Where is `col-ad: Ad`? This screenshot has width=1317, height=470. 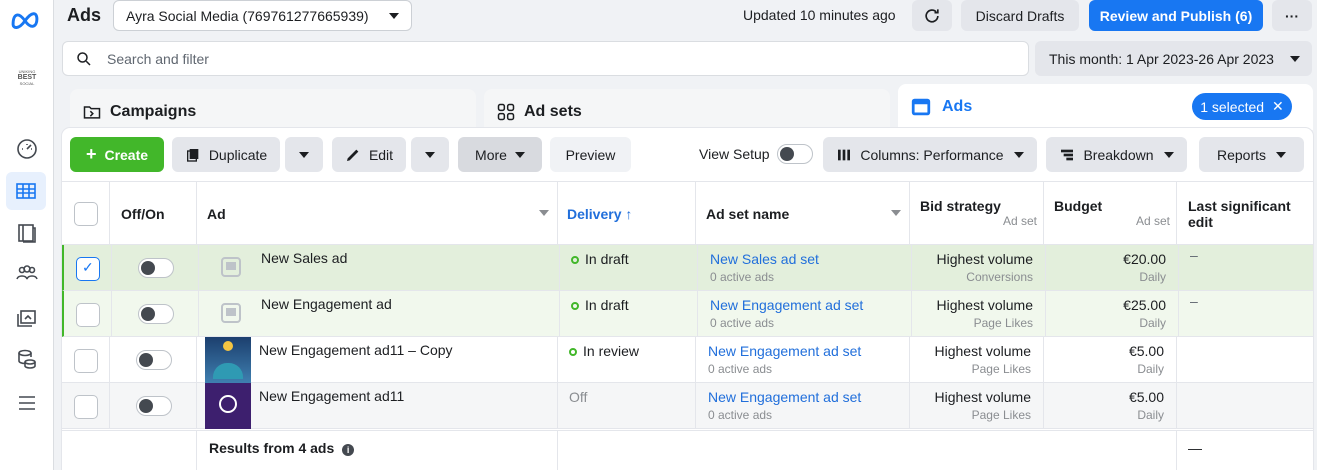
col-ad: Ad is located at coordinates (377, 213).